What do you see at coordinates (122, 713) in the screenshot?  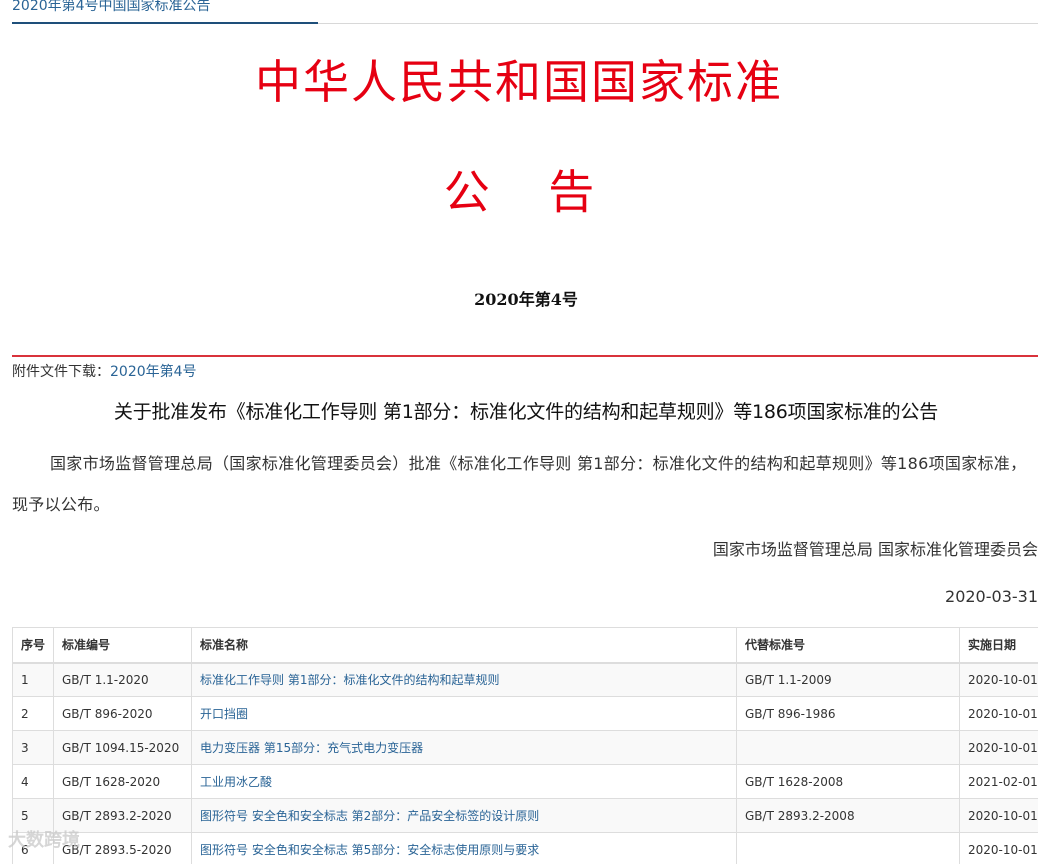 I see `cell-code: GB/T 896-2020` at bounding box center [122, 713].